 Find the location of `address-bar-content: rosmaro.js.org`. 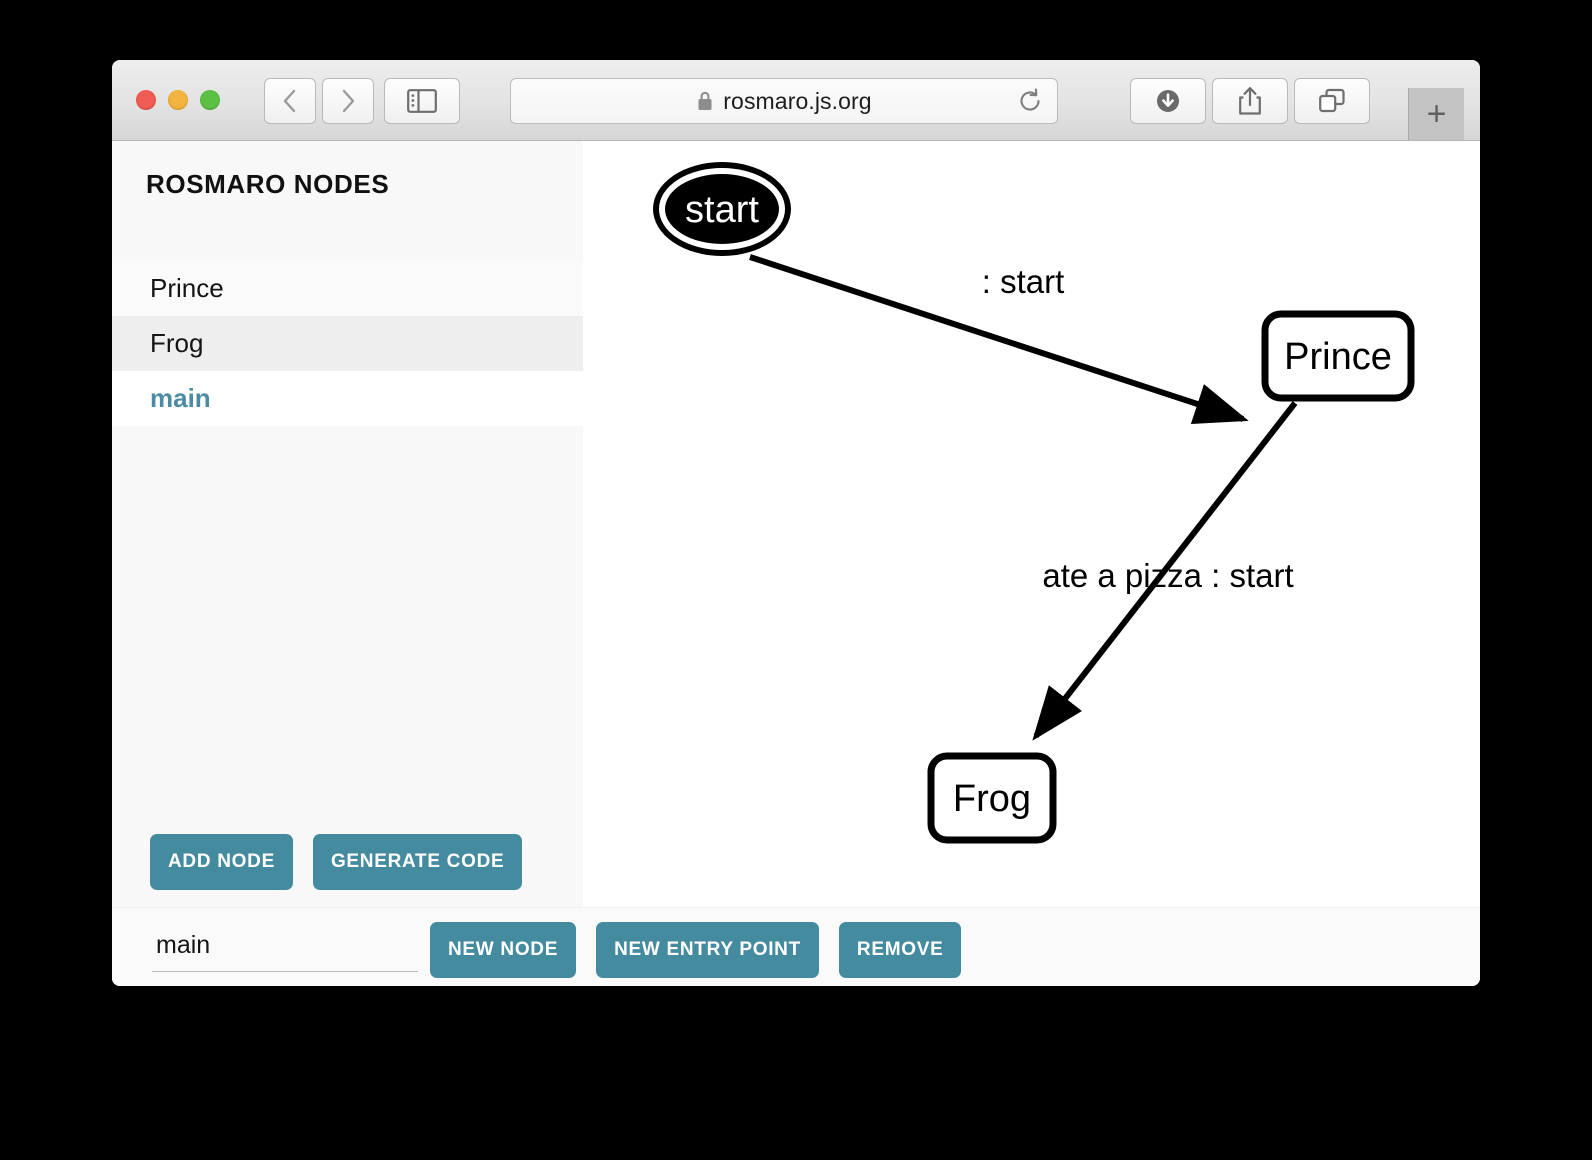

address-bar-content: rosmaro.js.org is located at coordinates (784, 101).